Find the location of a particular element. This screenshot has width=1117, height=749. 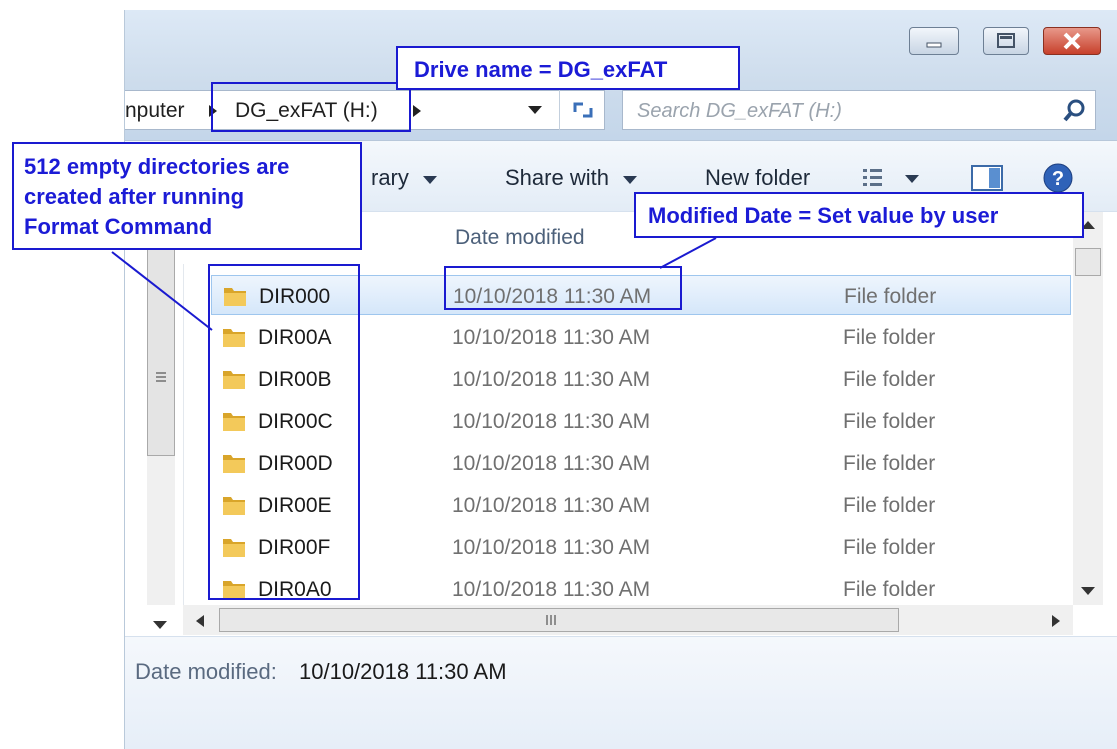

callout-line-3: Format Command is located at coordinates (118, 226).